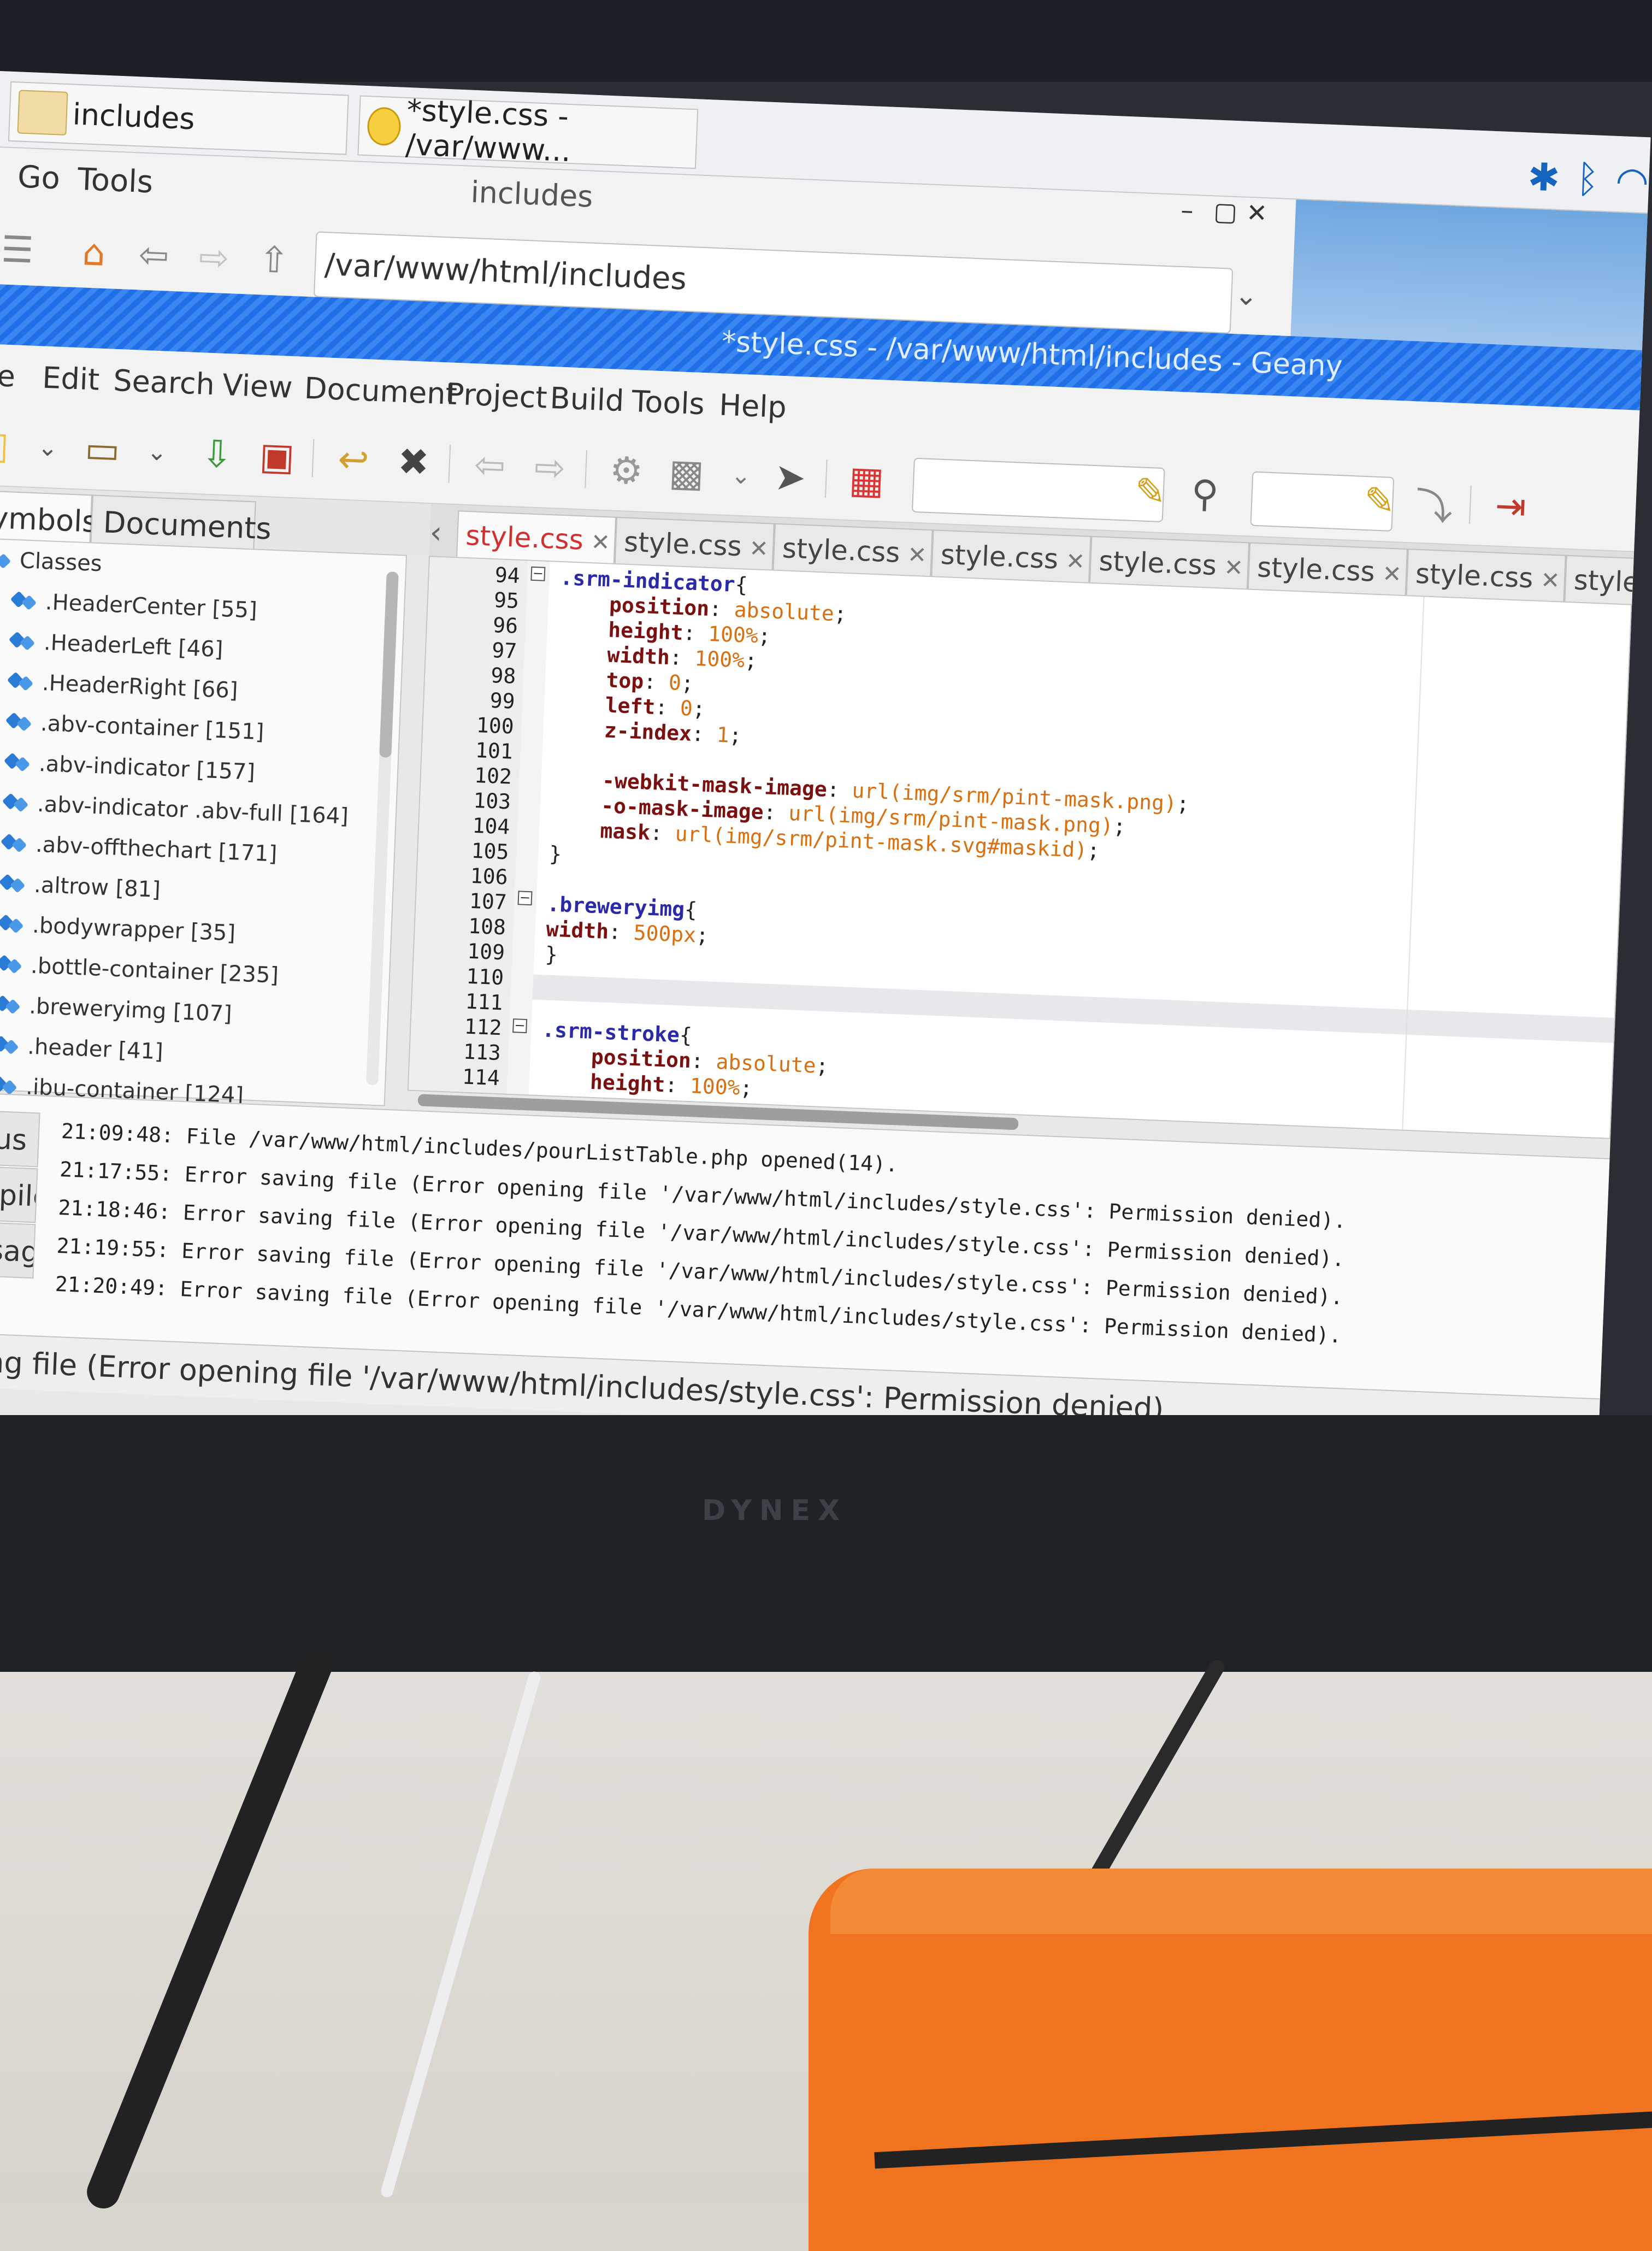 The height and width of the screenshot is (2251, 1652). I want to click on orange-bucket-rim, so click(1241, 1901).